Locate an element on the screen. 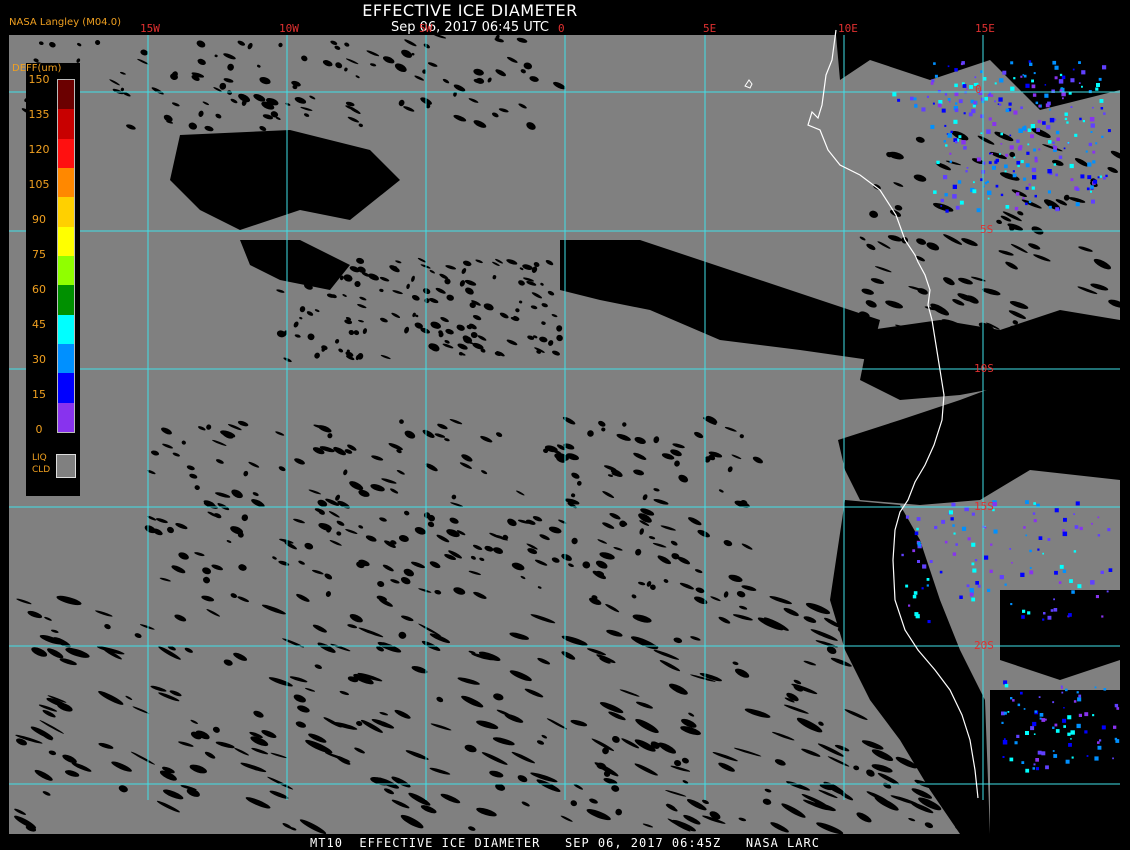 The height and width of the screenshot is (850, 1130). map-timestamp: Sep 06, 2017 06:45 UTC is located at coordinates (470, 27).